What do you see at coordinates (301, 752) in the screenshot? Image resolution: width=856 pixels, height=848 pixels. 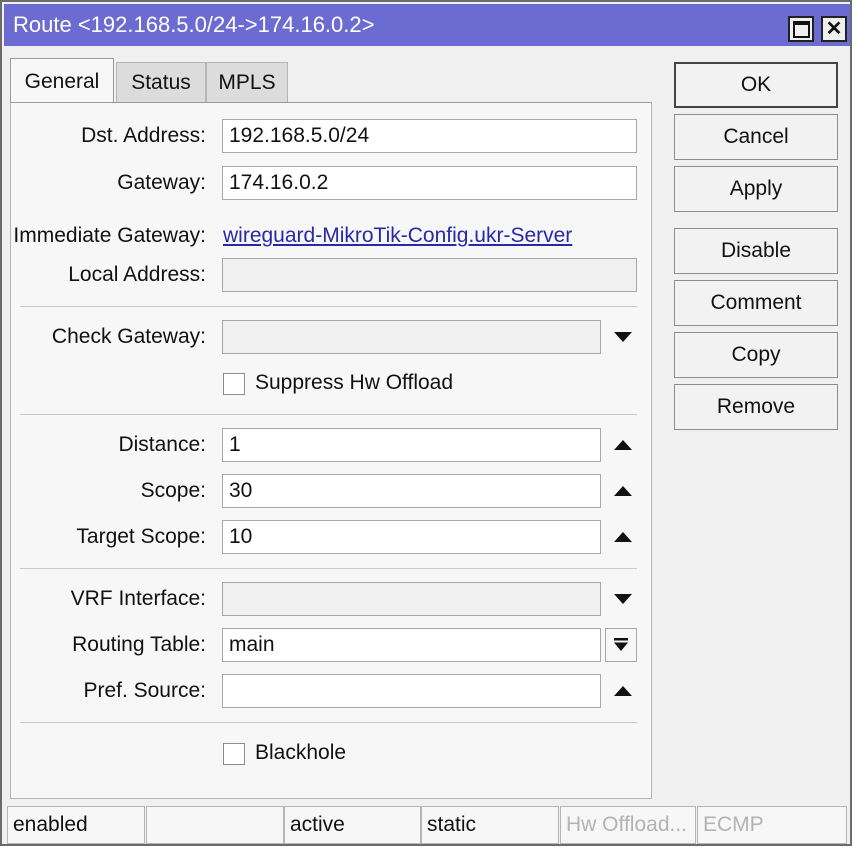 I see `blackhole-label: Blackhole` at bounding box center [301, 752].